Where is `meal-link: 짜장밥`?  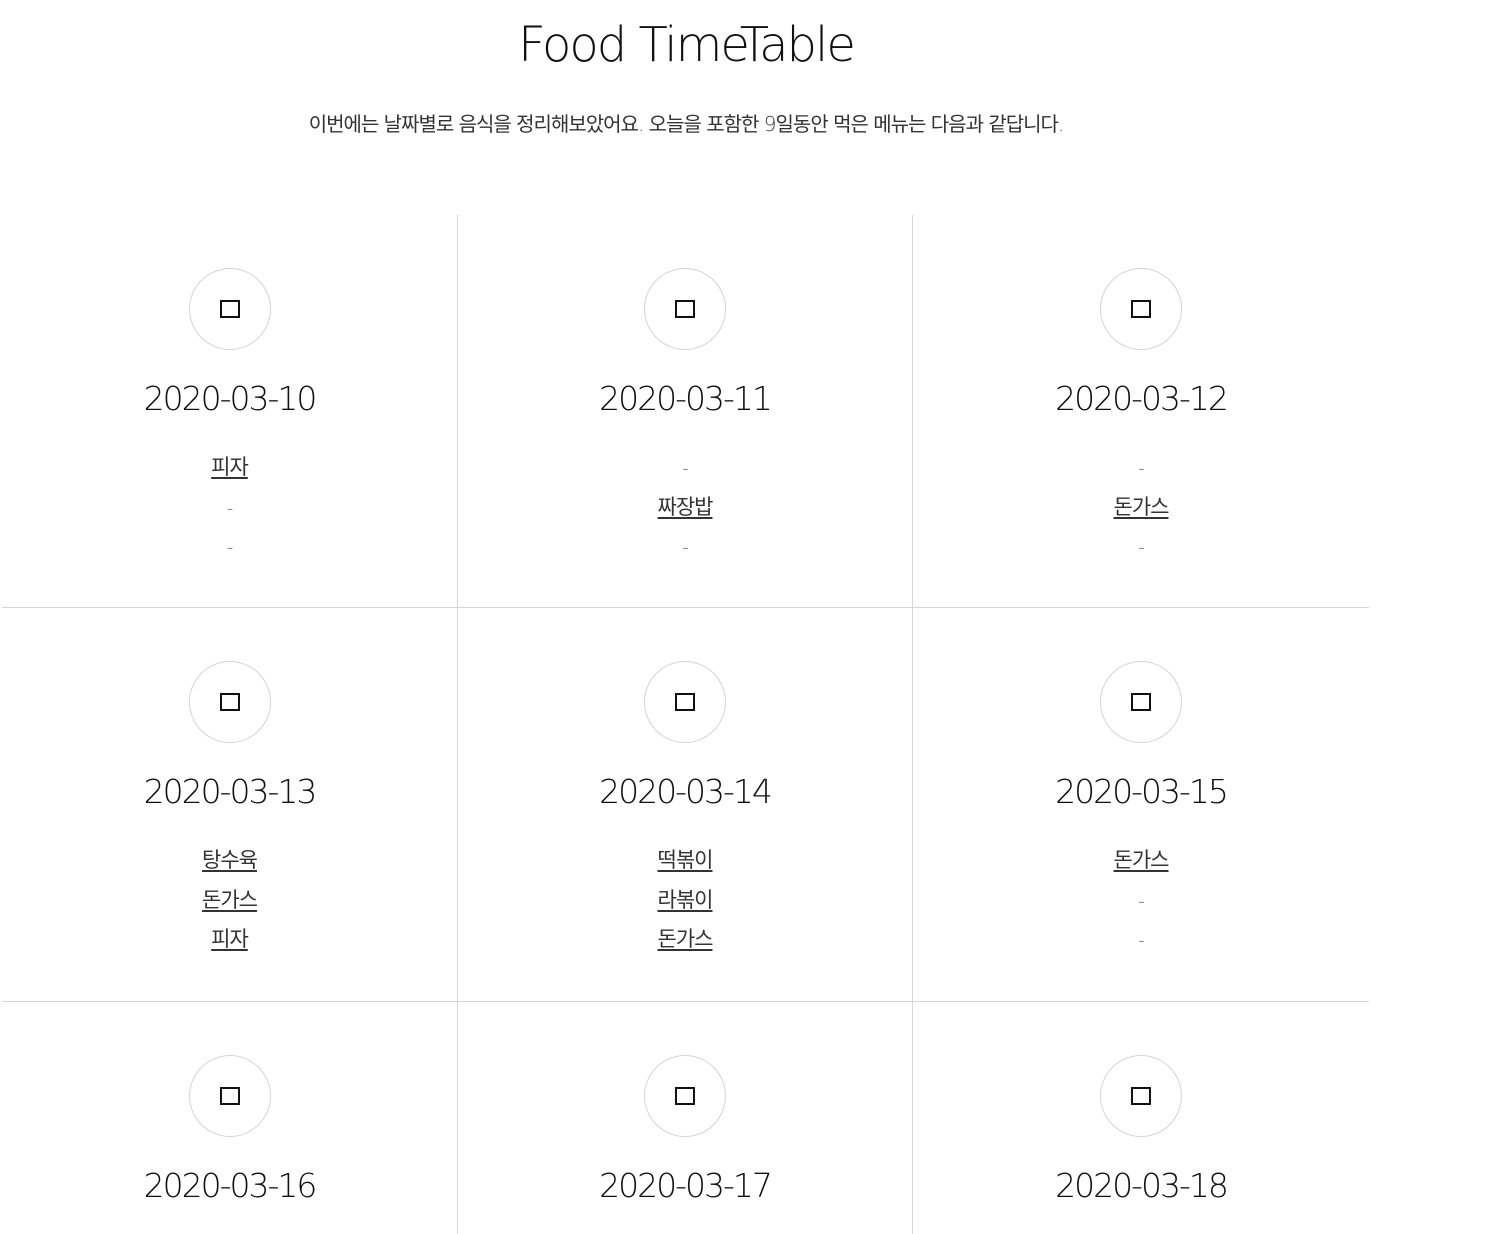
meal-link: 짜장밥 is located at coordinates (686, 507).